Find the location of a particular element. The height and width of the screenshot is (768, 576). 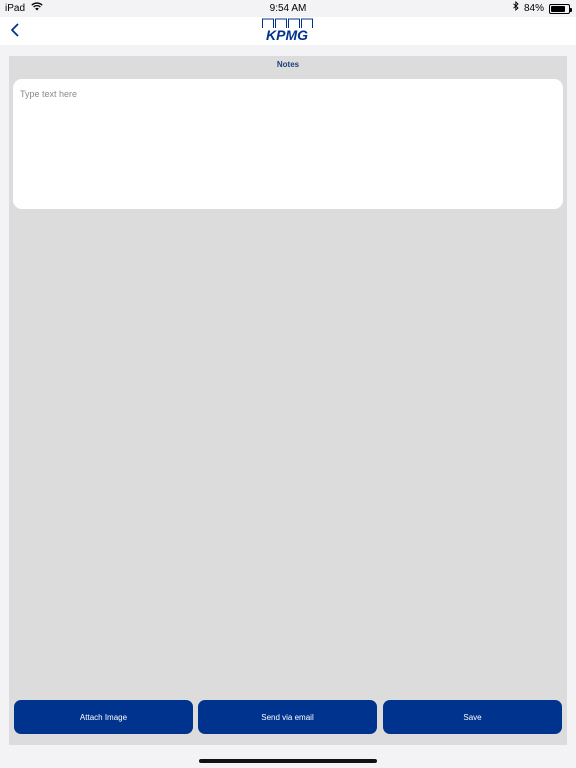

back-button is located at coordinates (14, 30).